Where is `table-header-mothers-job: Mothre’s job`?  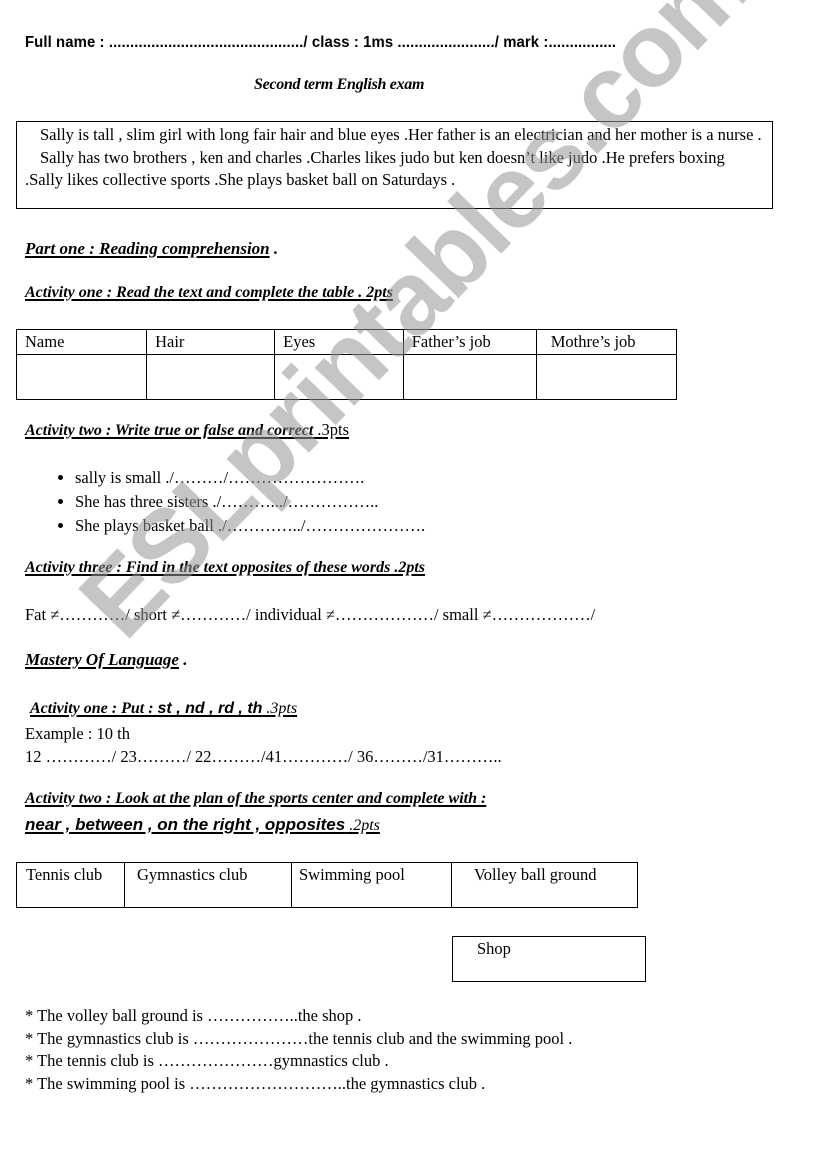 table-header-mothers-job: Mothre’s job is located at coordinates (606, 342).